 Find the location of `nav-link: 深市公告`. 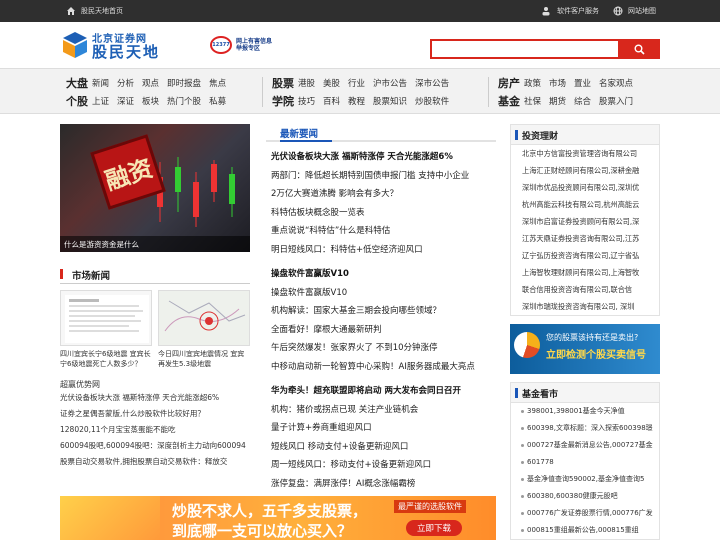

nav-link: 深市公告 is located at coordinates (432, 83).